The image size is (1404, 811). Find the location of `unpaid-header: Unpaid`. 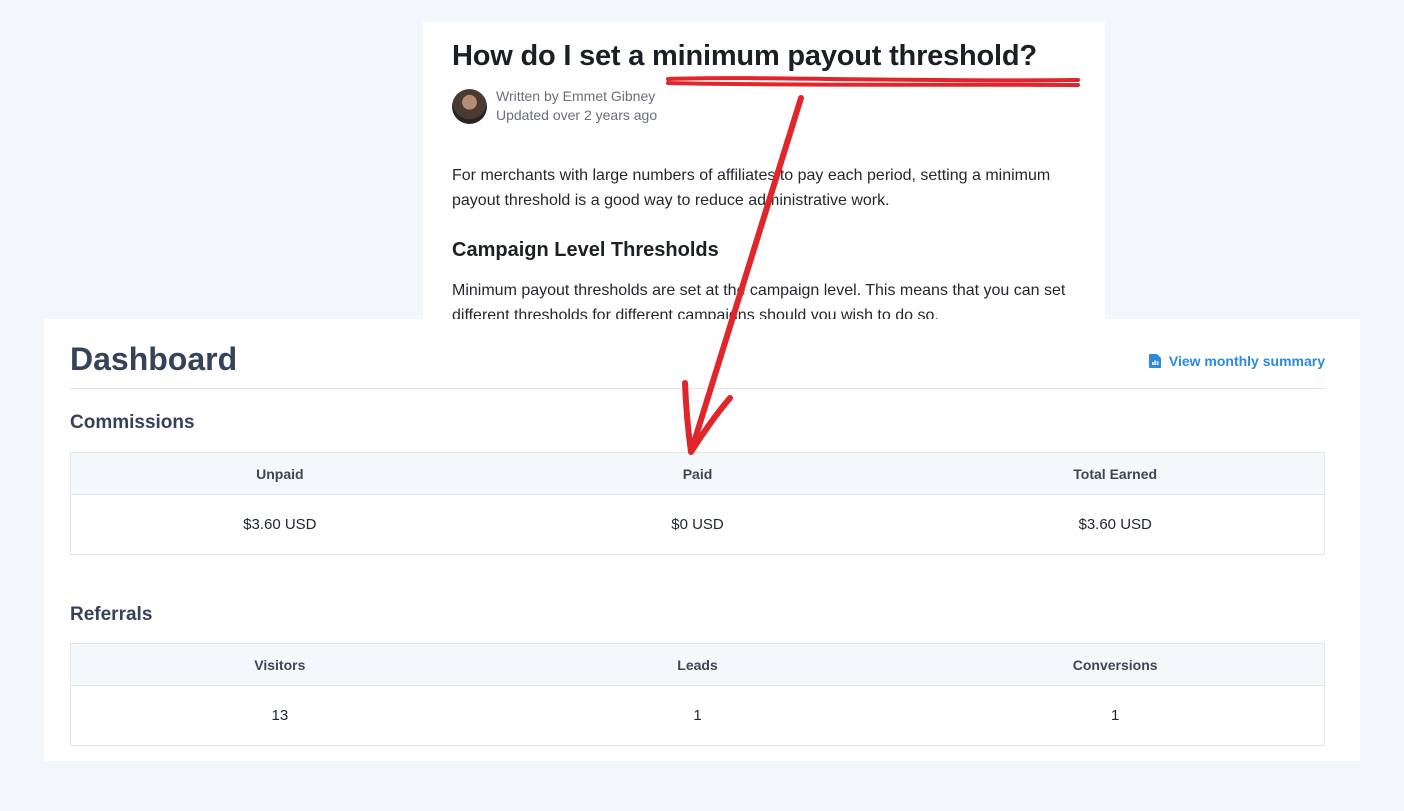

unpaid-header: Unpaid is located at coordinates (280, 473).